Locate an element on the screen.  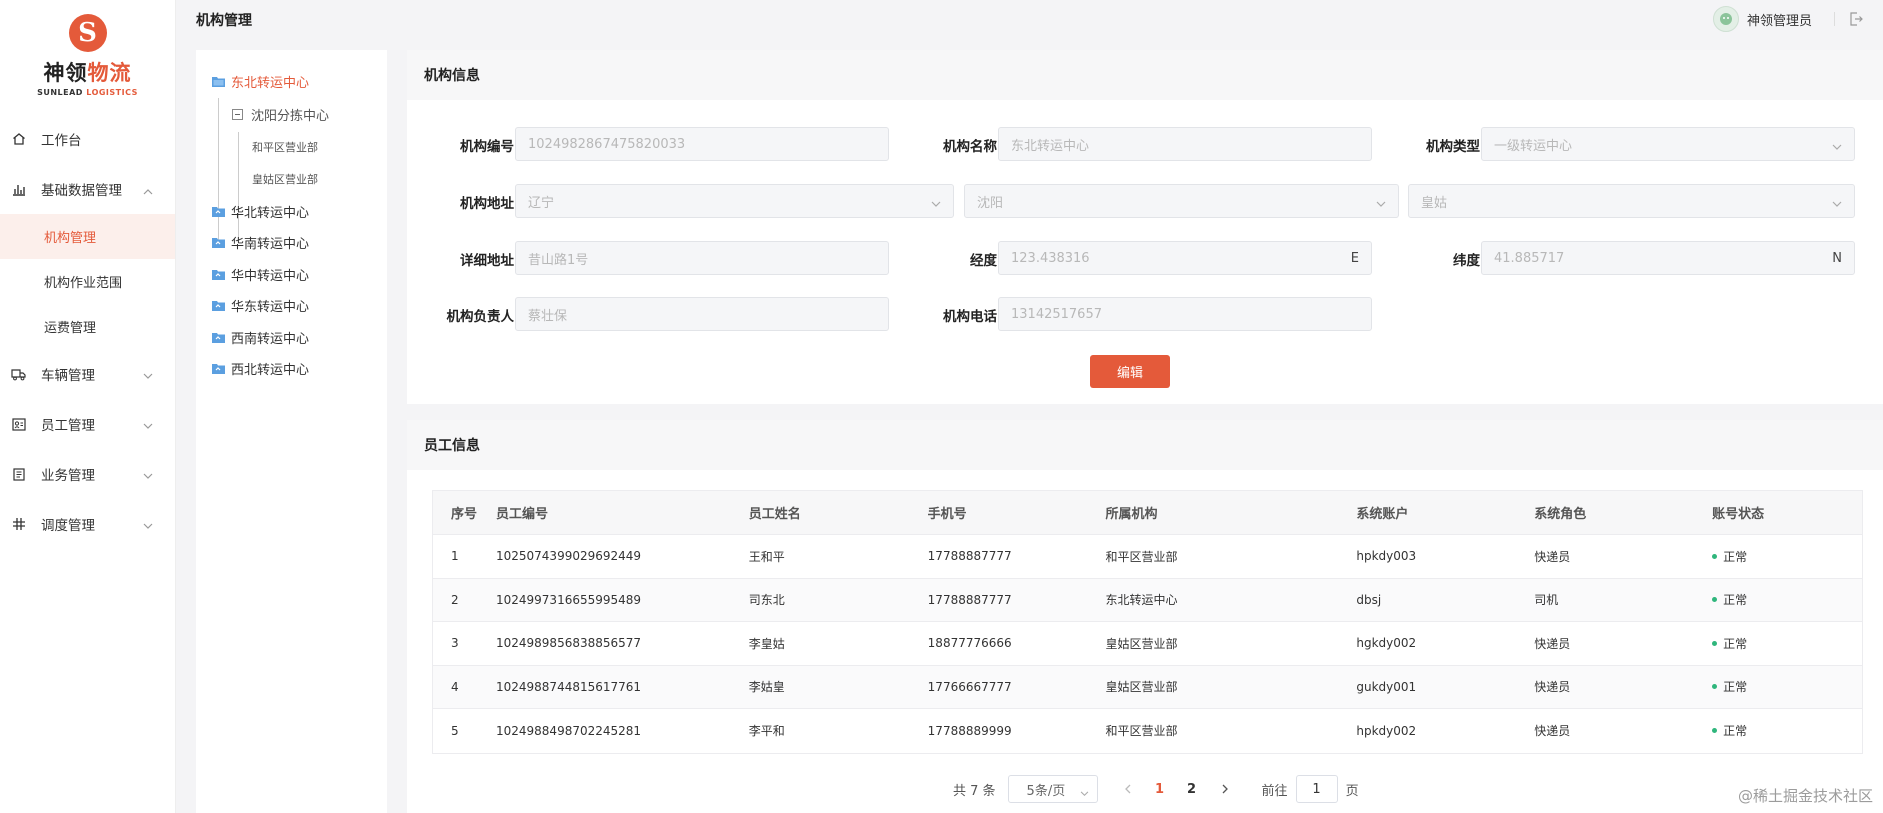
menu-item-basic-data: 基础数据管理 is located at coordinates (87, 189).